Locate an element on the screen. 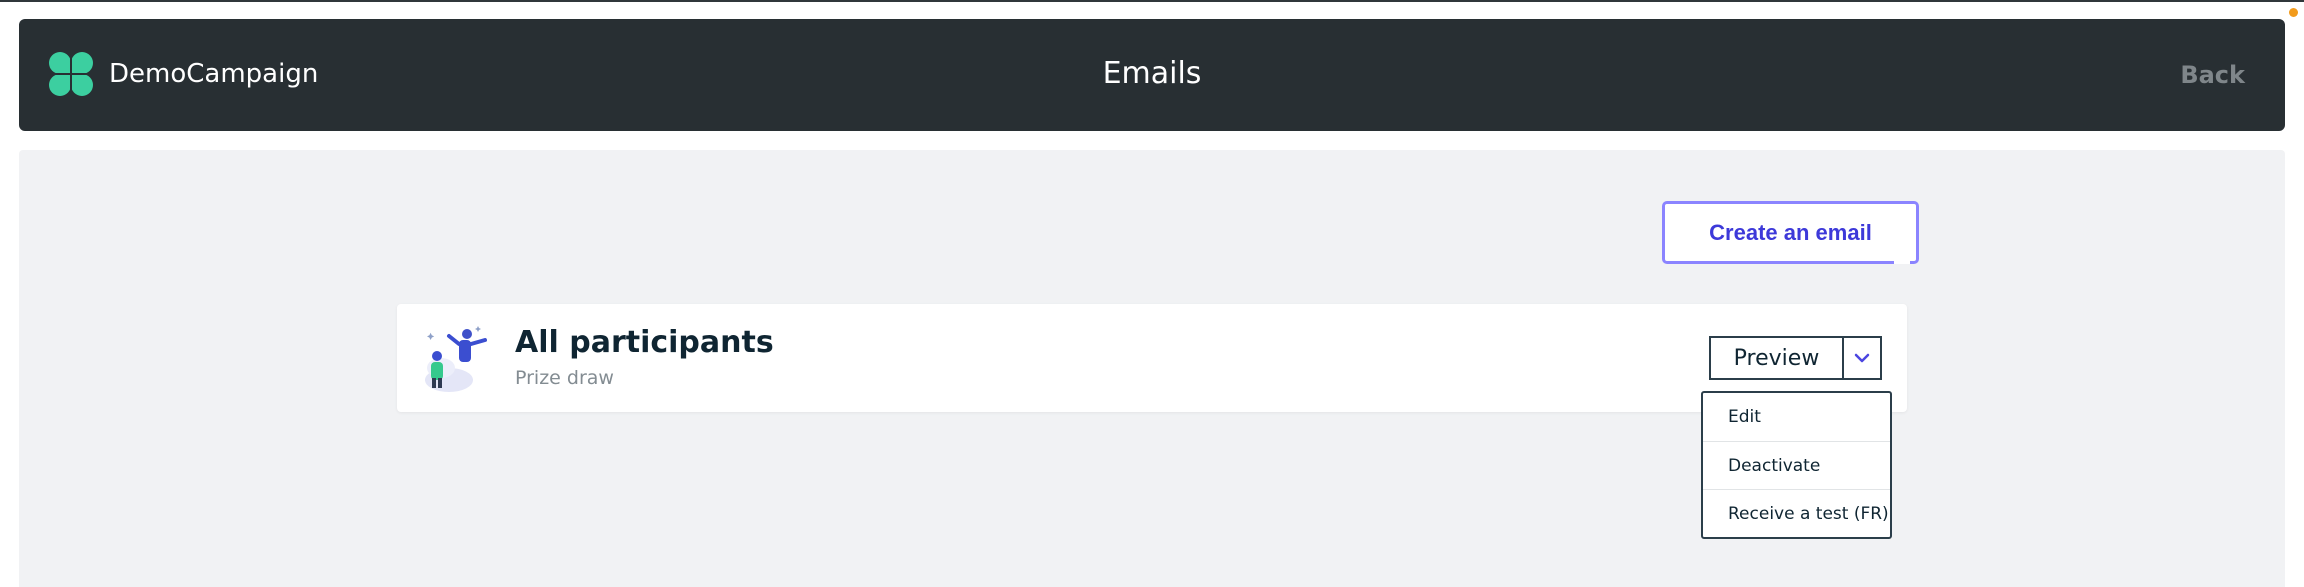 Image resolution: width=2304 pixels, height=587 pixels. back-button: Back is located at coordinates (2212, 75).